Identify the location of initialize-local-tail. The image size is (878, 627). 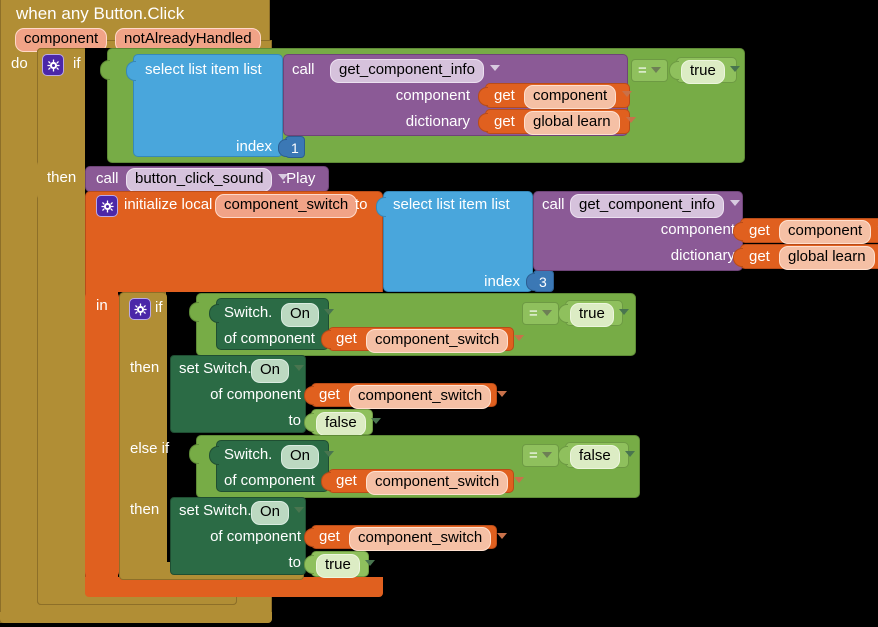
(234, 591).